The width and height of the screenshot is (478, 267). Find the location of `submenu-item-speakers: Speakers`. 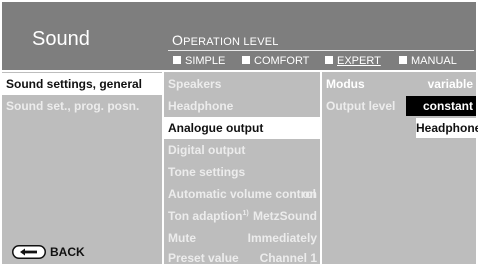

submenu-item-speakers: Speakers is located at coordinates (242, 84).